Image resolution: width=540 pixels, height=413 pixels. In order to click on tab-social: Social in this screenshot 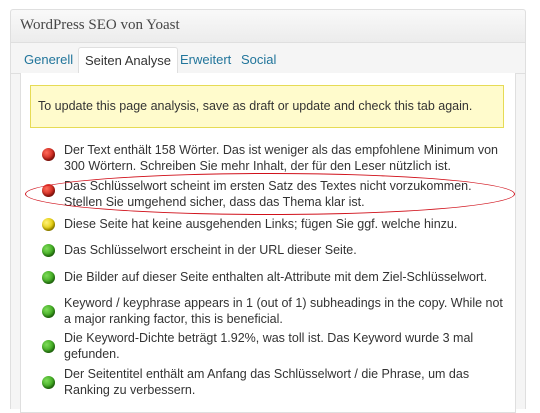, I will do `click(258, 60)`.